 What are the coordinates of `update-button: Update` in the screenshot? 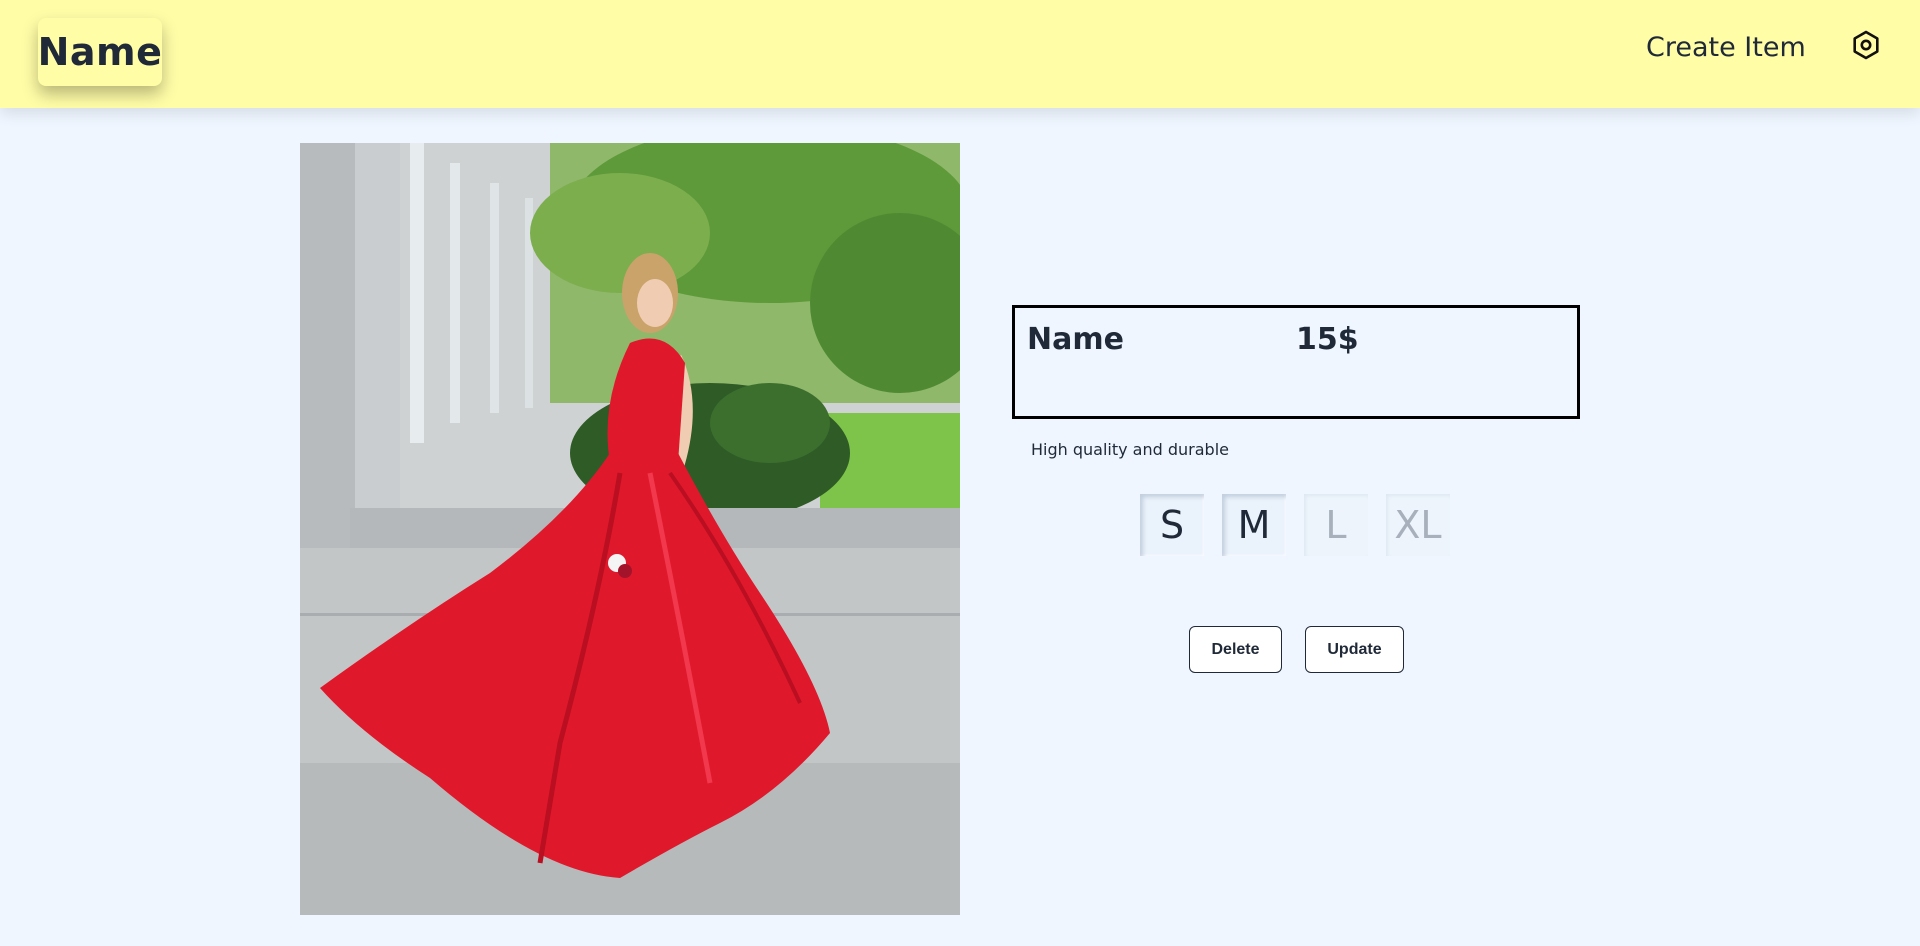 It's located at (1354, 649).